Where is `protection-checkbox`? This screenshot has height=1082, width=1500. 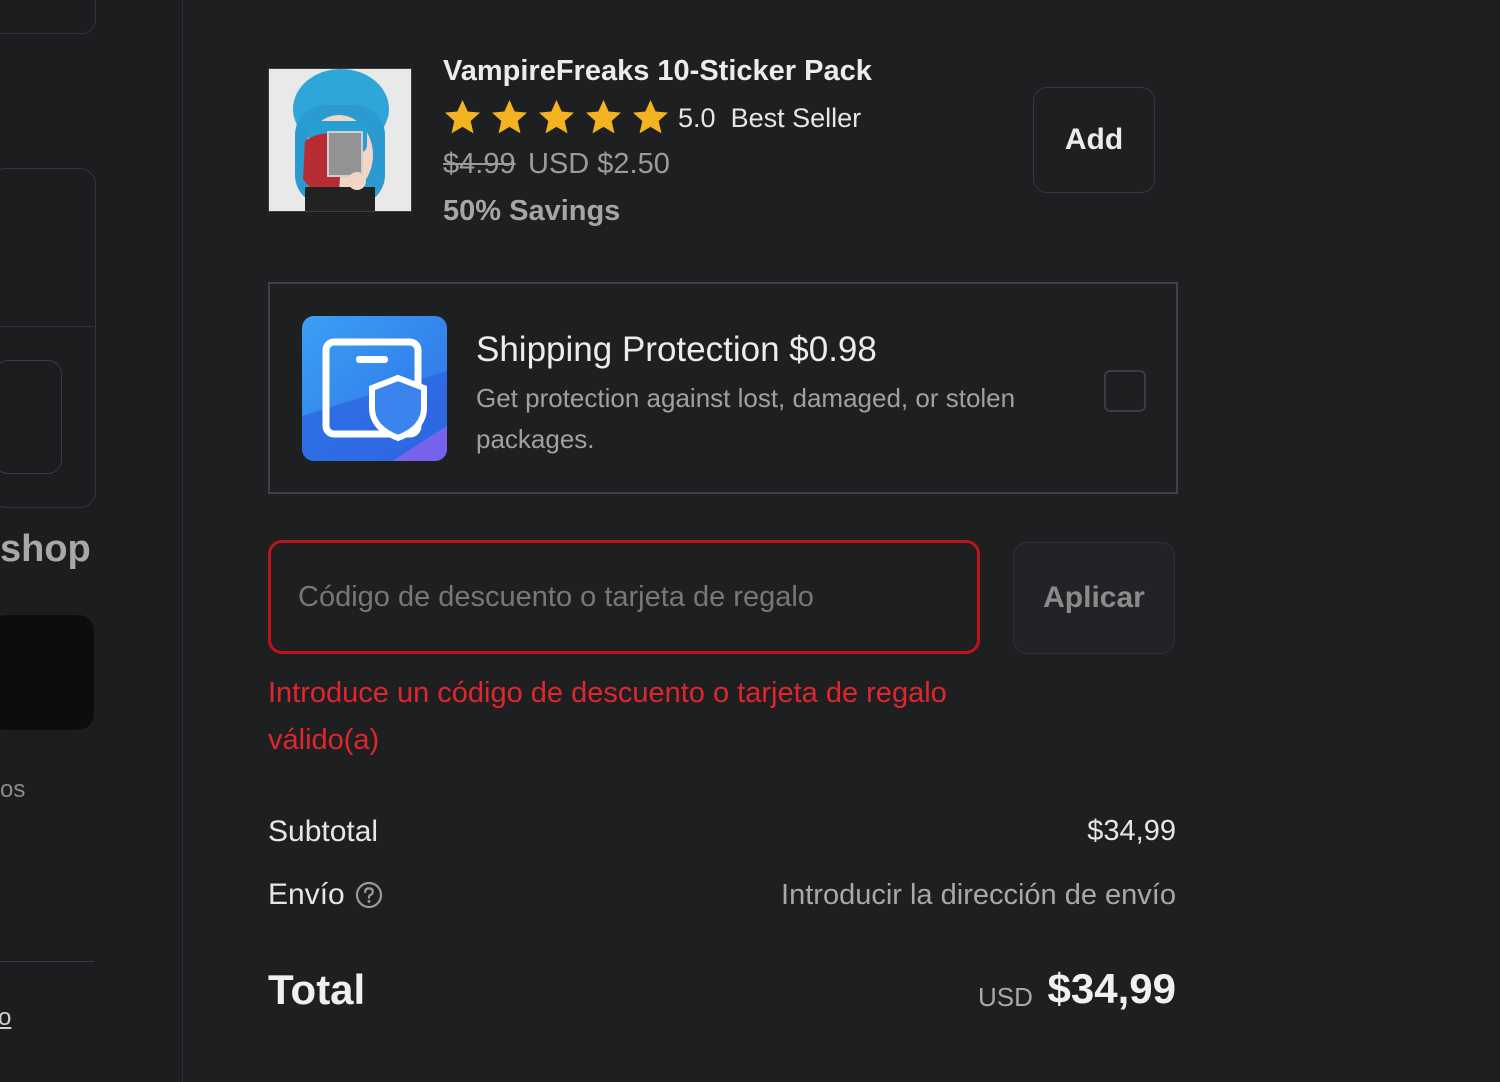
protection-checkbox is located at coordinates (1125, 391).